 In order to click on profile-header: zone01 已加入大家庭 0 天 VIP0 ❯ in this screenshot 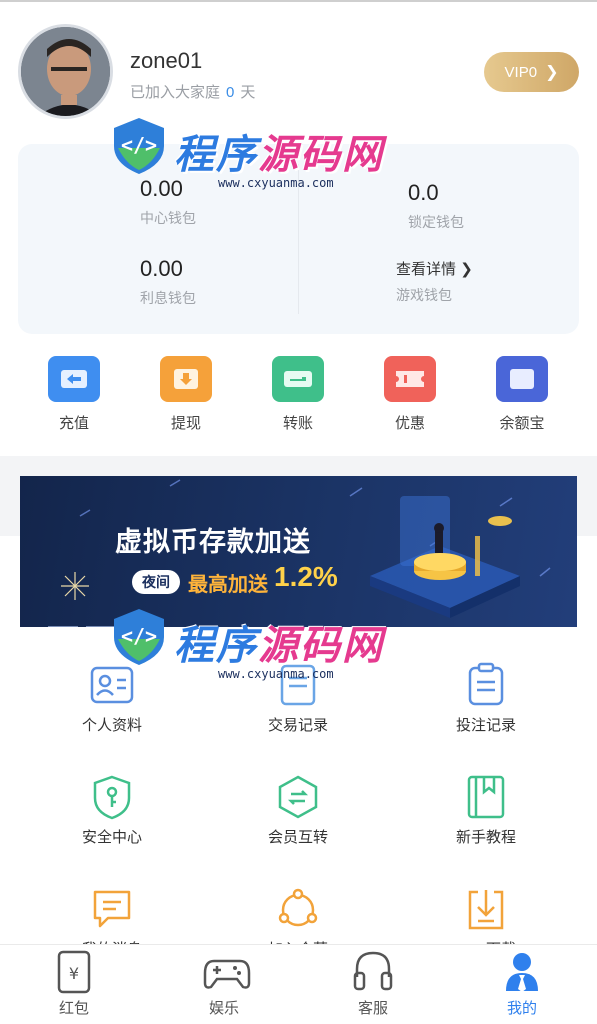, I will do `click(298, 70)`.